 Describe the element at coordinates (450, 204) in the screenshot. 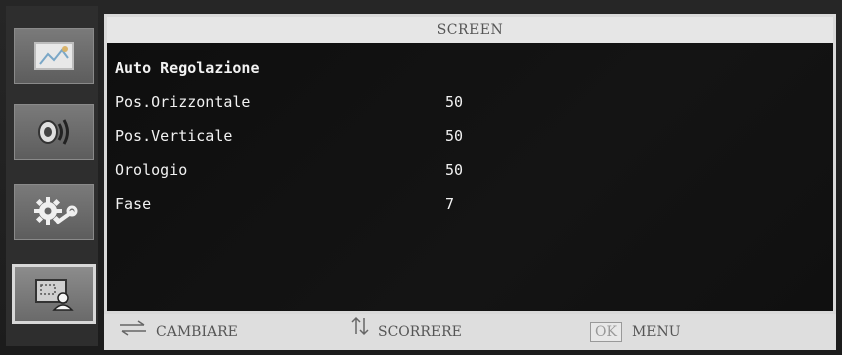

I see `menu-item-value: 7` at that location.